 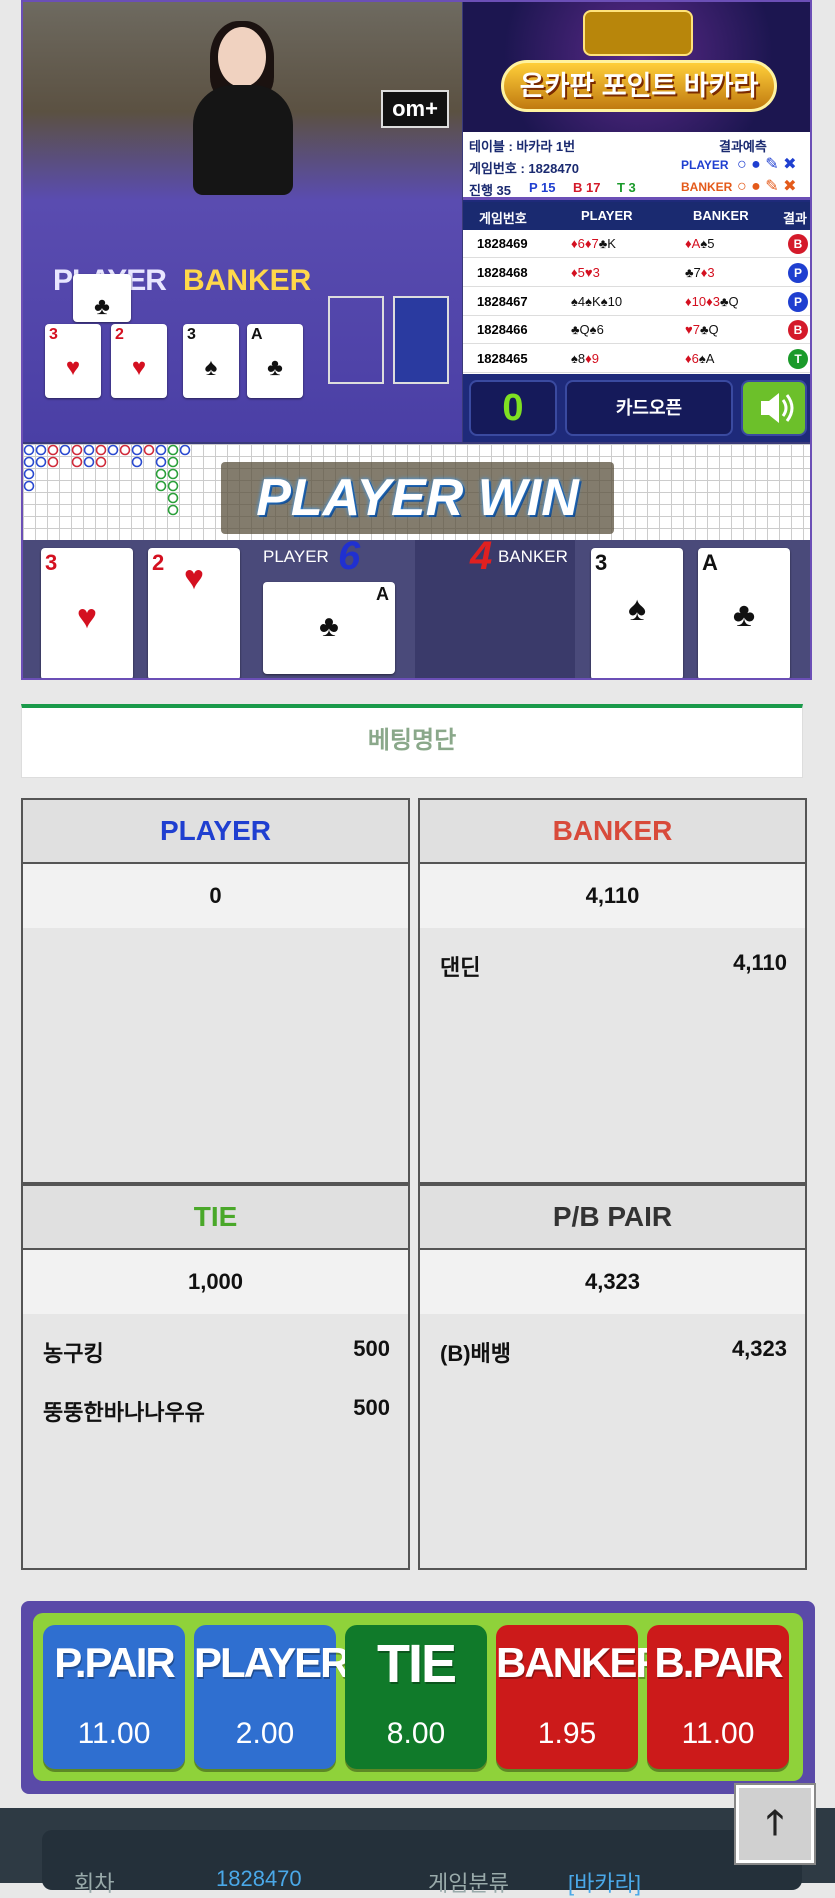 What do you see at coordinates (502, 301) in the screenshot?
I see `result-game-no: 1828467` at bounding box center [502, 301].